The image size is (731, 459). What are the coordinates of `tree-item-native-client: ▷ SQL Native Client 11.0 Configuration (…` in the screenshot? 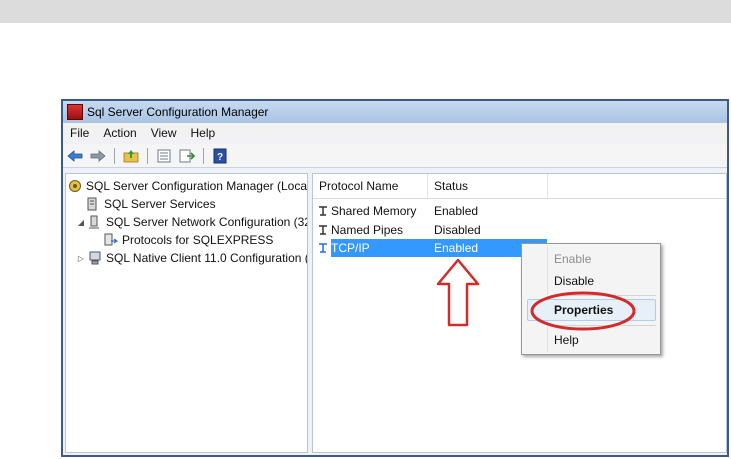 It's located at (192, 258).